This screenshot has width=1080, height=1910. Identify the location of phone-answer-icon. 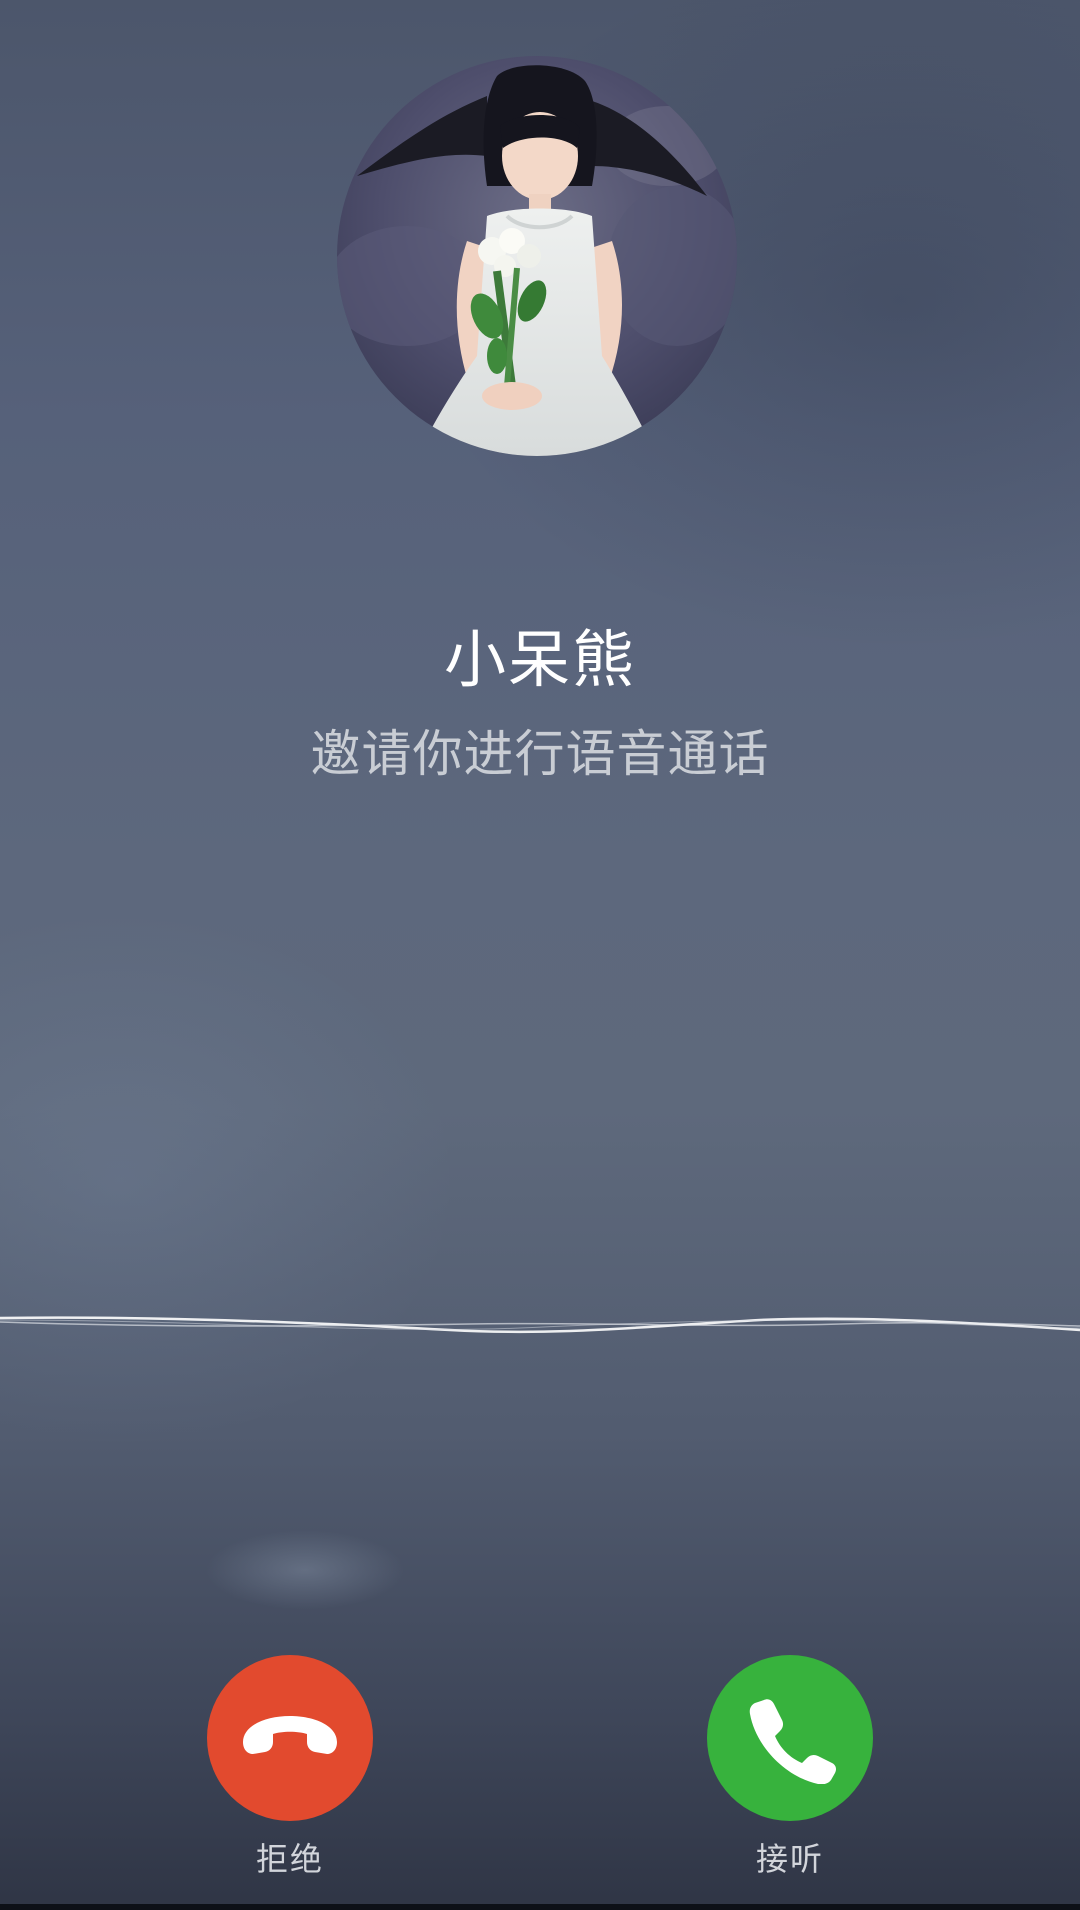
(792, 1741).